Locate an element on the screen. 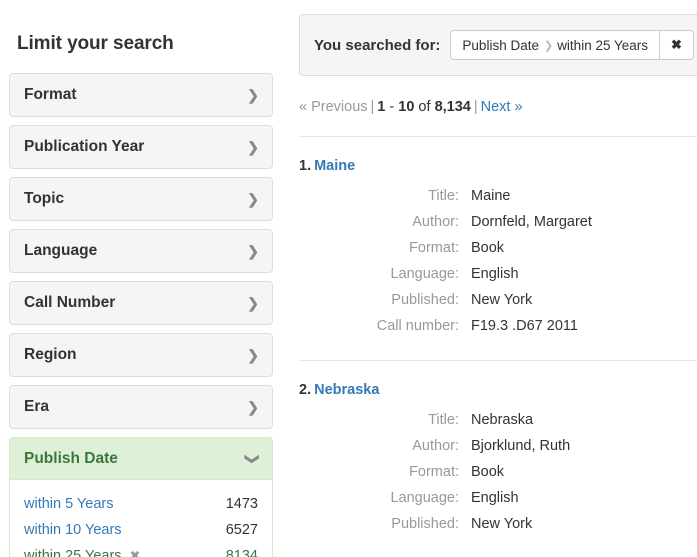  facet-toggle-publication-year: Publication Year ❯ is located at coordinates (141, 147).